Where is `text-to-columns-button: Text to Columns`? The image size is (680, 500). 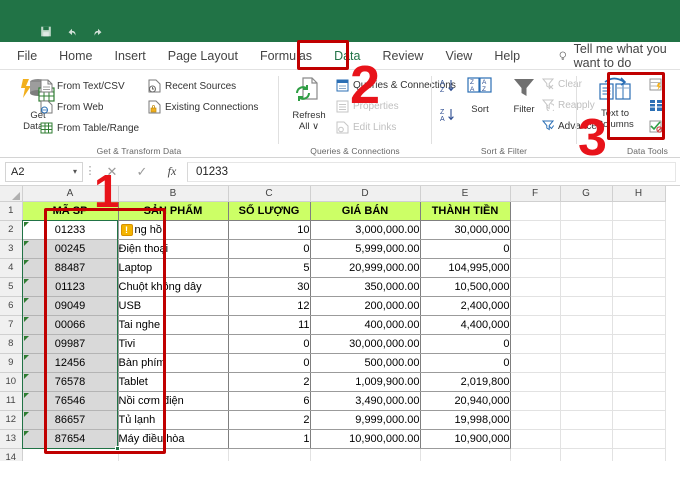 text-to-columns-button: Text to Columns is located at coordinates (615, 103).